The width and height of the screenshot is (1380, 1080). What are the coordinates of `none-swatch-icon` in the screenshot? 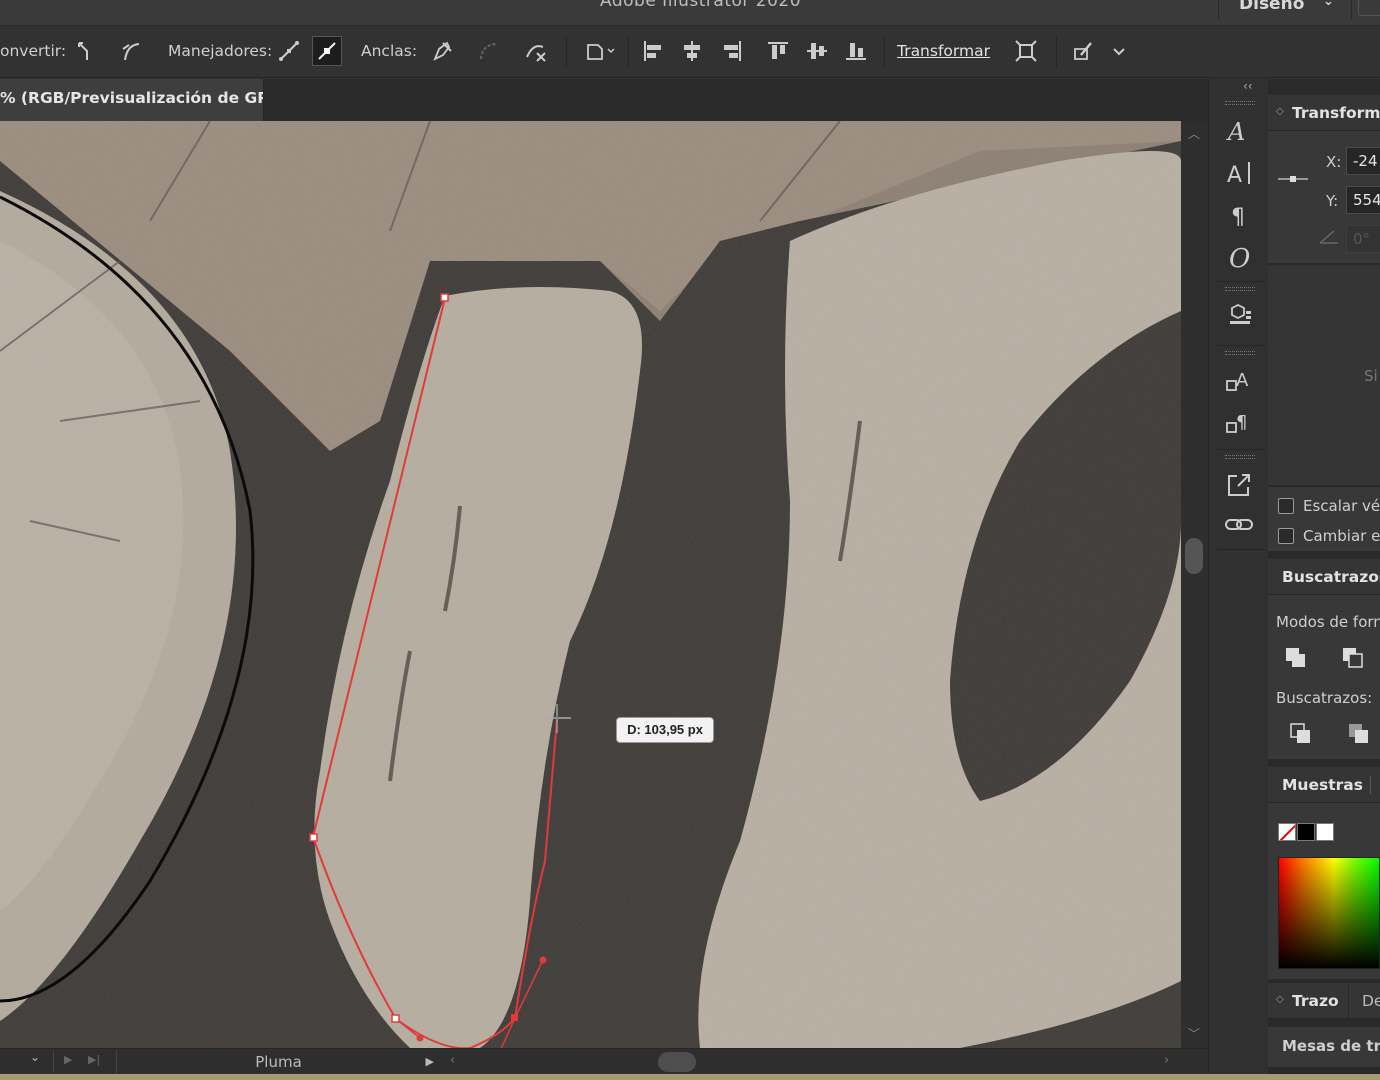 It's located at (1287, 832).